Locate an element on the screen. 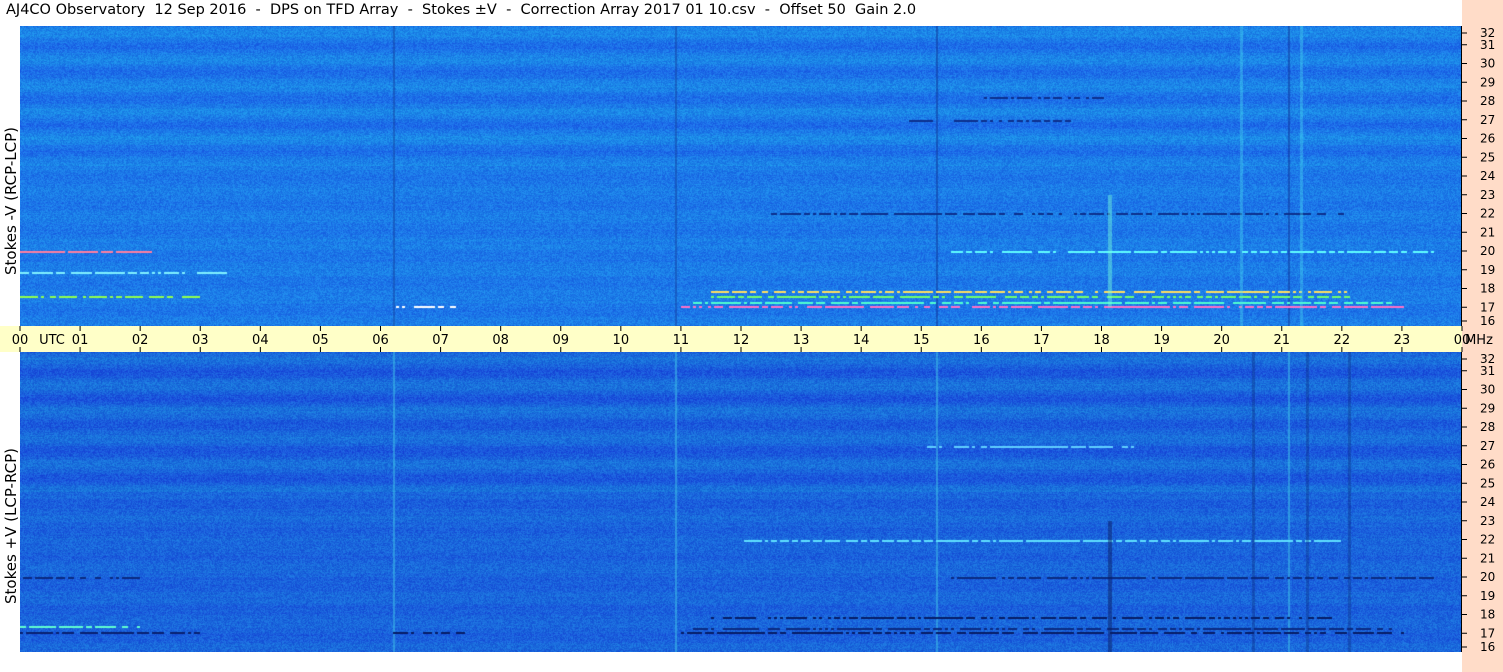 The height and width of the screenshot is (672, 1503). time-tick-label: 22 is located at coordinates (1342, 340).